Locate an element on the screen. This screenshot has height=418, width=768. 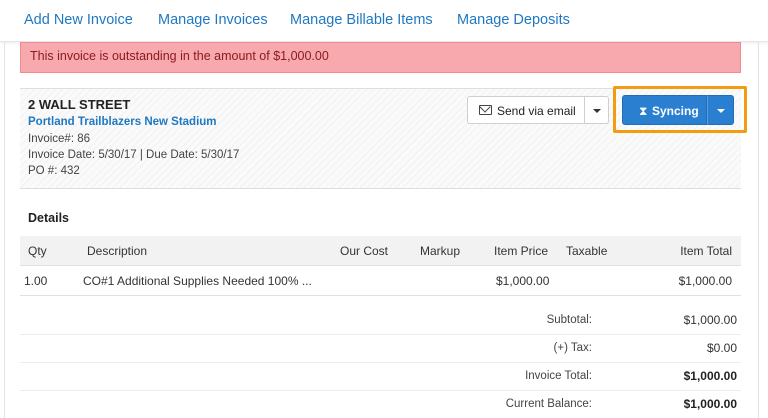
send-options-dropdown-button is located at coordinates (597, 110).